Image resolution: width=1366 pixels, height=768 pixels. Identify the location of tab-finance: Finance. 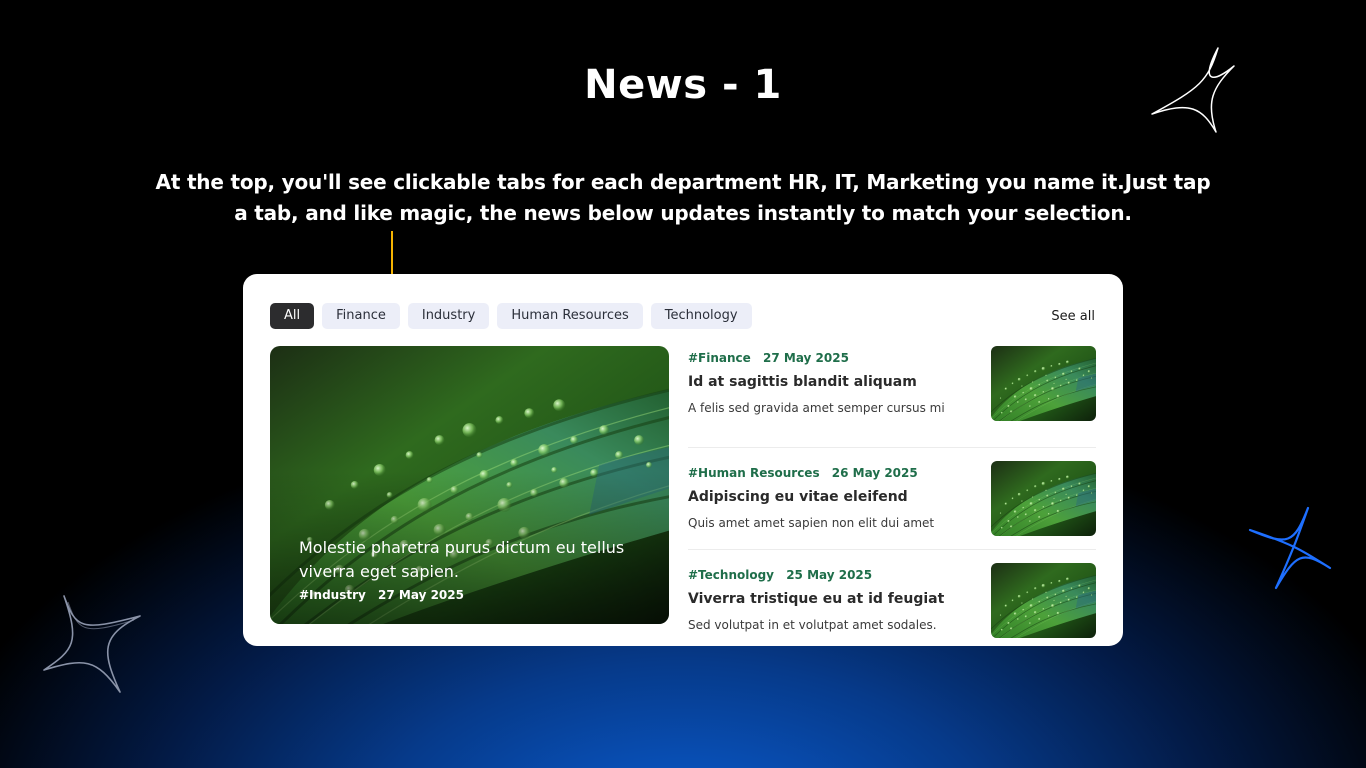
(361, 316).